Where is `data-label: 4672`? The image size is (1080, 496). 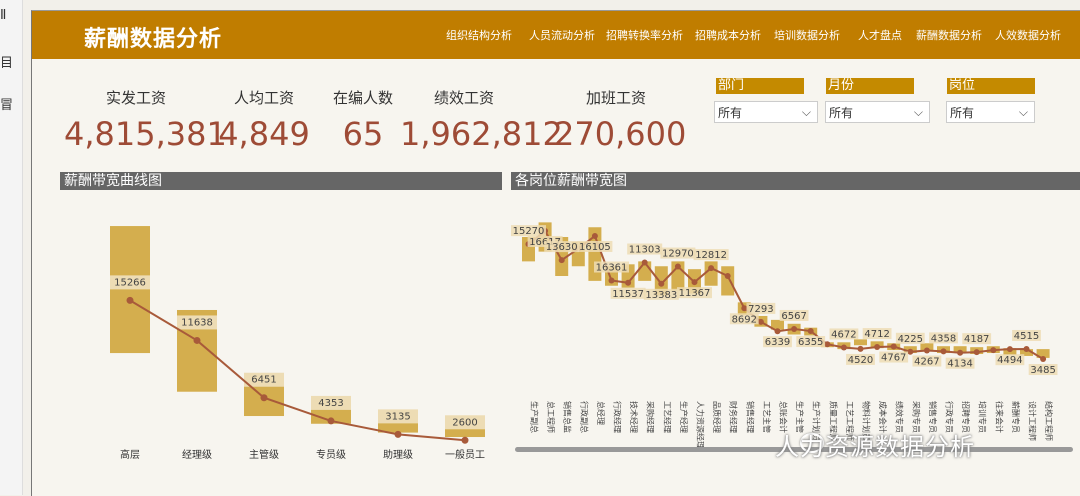
data-label: 4672 is located at coordinates (843, 334).